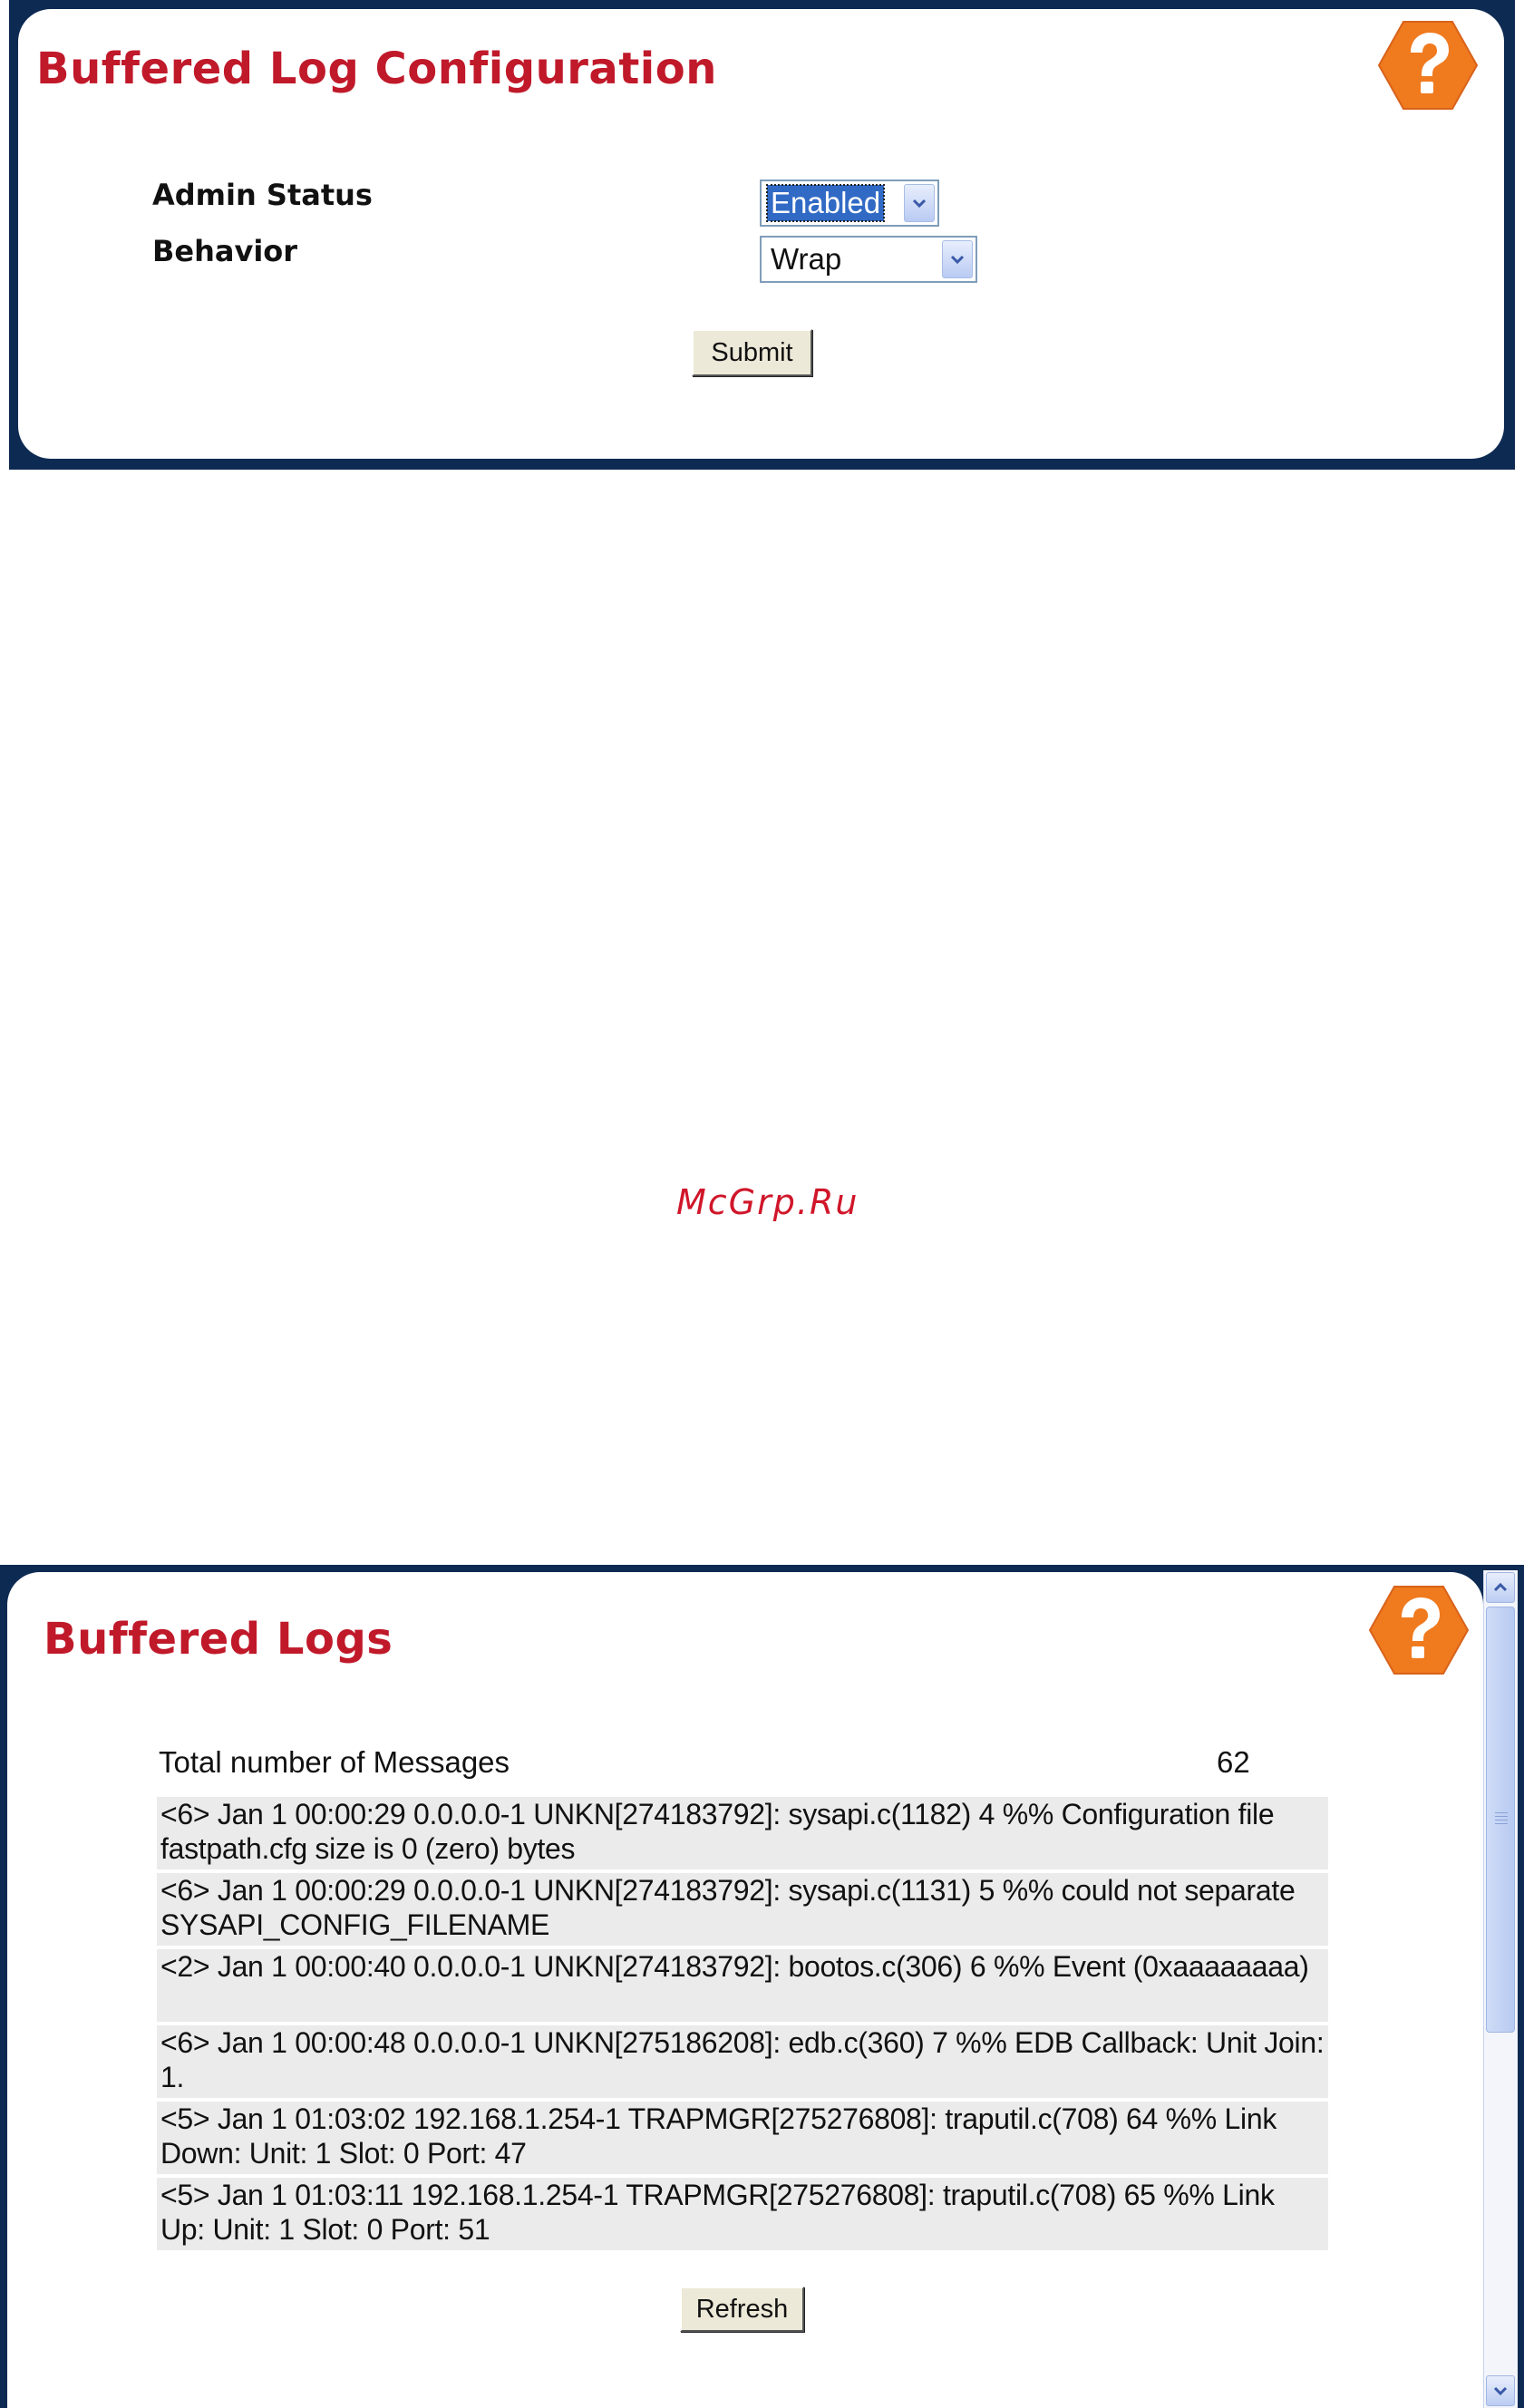 The width and height of the screenshot is (1524, 2408). I want to click on scroll-down-icon, so click(1500, 2390).